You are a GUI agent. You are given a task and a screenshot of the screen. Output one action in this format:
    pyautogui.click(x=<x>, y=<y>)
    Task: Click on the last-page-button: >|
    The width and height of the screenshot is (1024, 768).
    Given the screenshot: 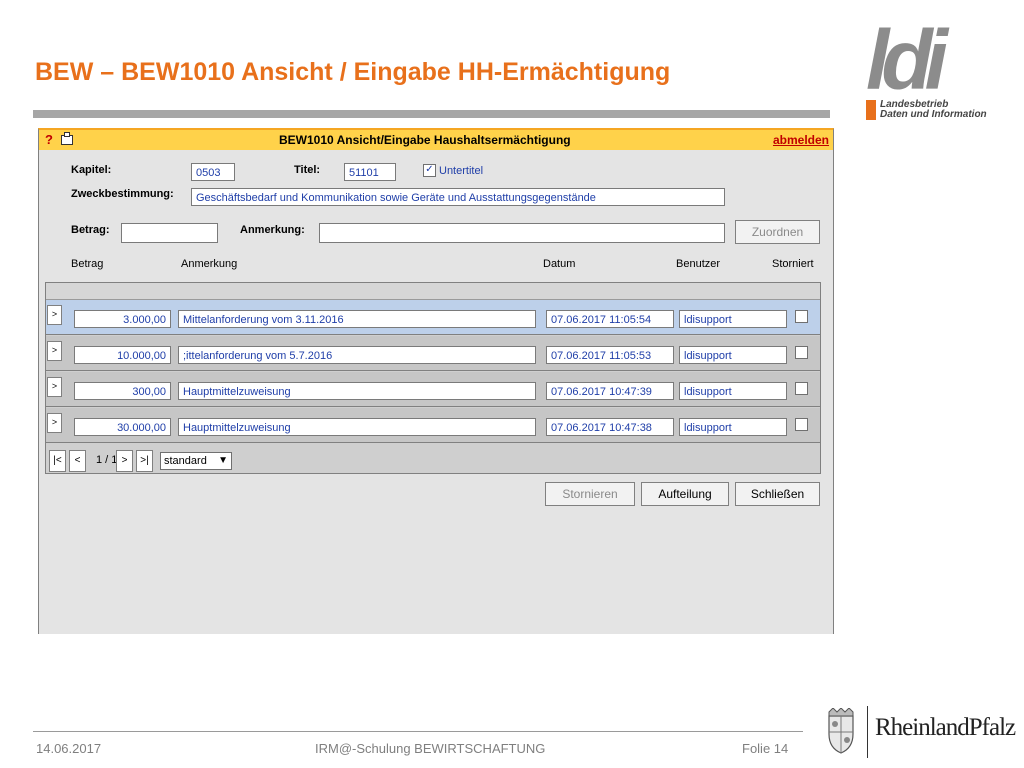 What is the action you would take?
    pyautogui.click(x=144, y=461)
    